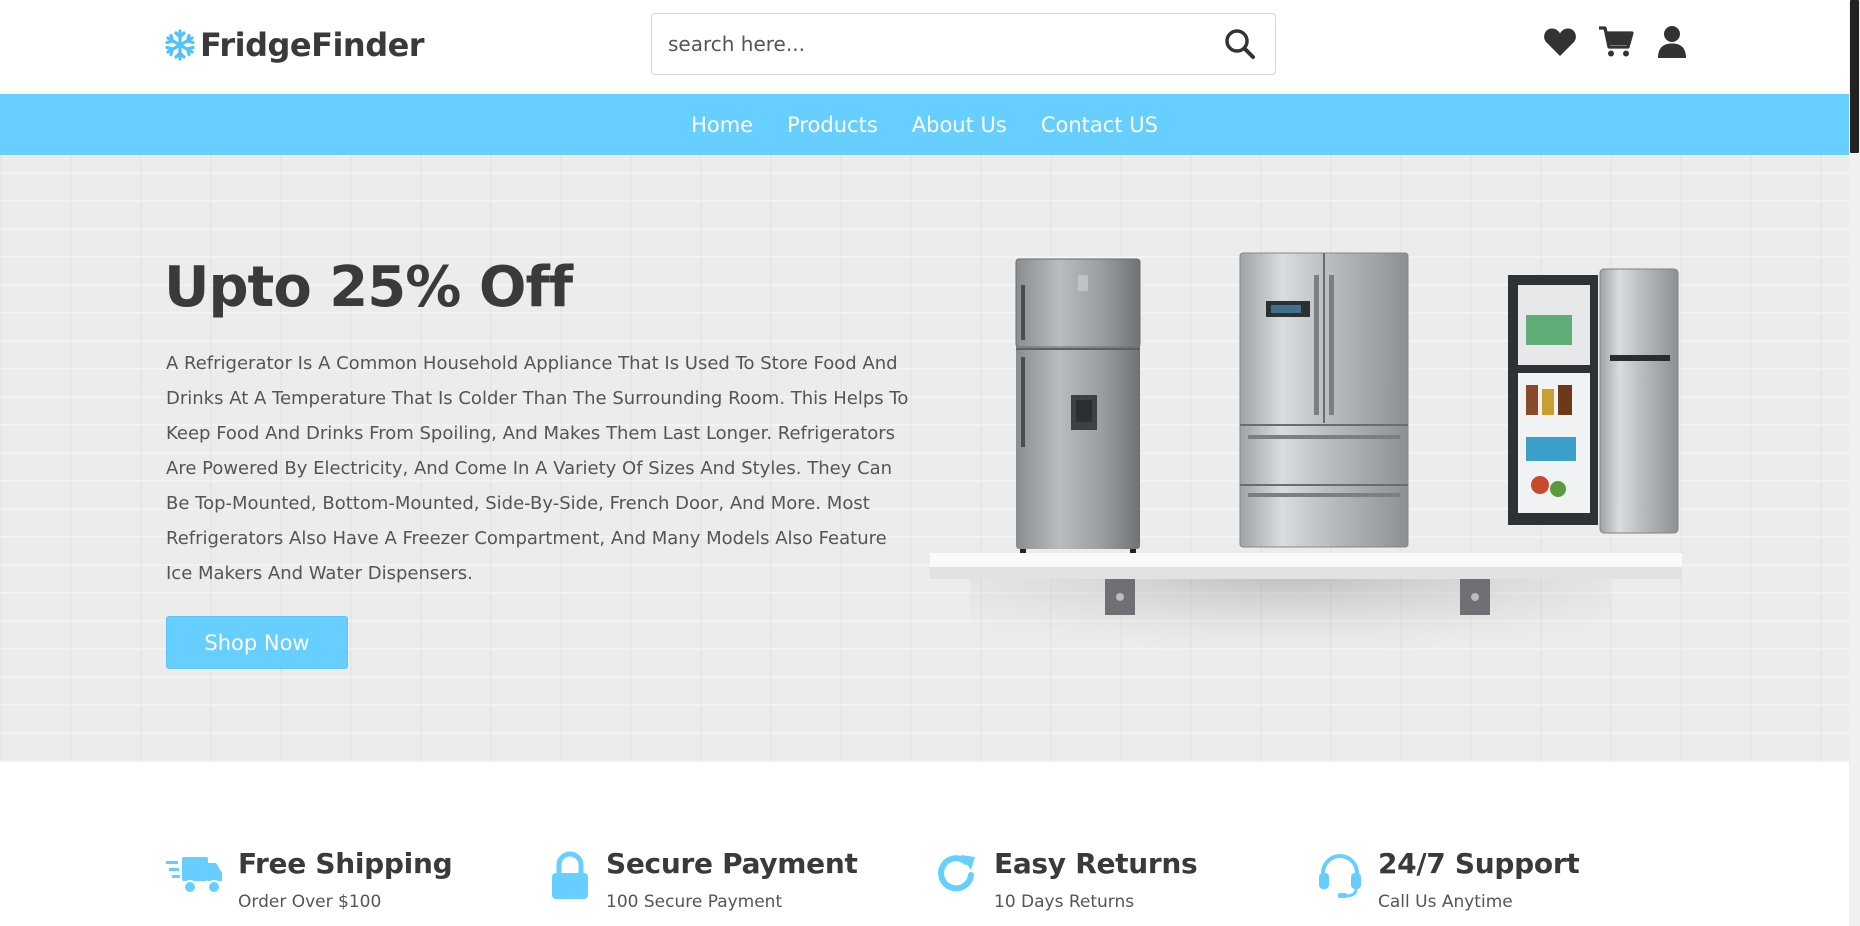 This screenshot has height=926, width=1860. I want to click on scrollbar-thumb, so click(1854, 76).